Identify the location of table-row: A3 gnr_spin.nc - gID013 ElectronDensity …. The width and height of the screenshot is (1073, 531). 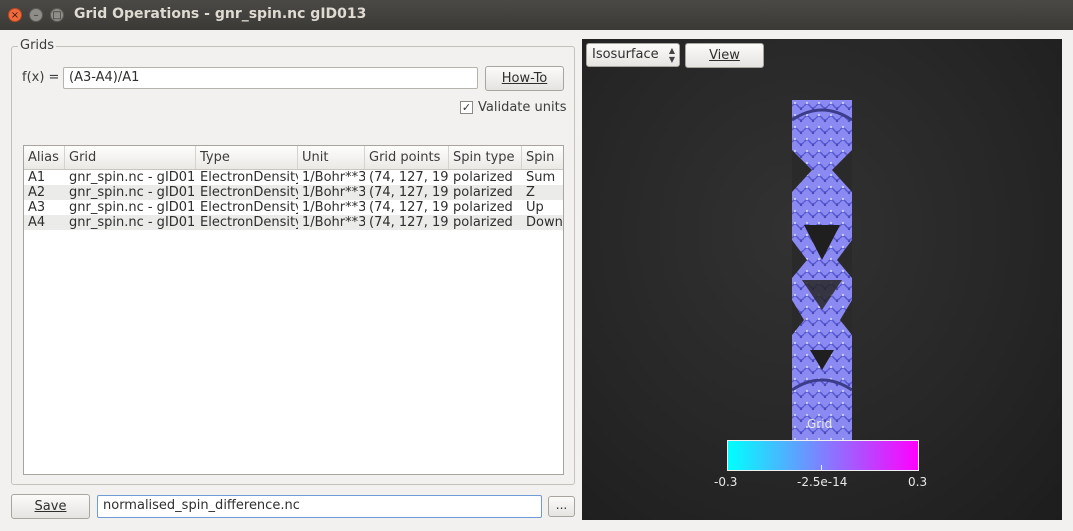
(293, 207).